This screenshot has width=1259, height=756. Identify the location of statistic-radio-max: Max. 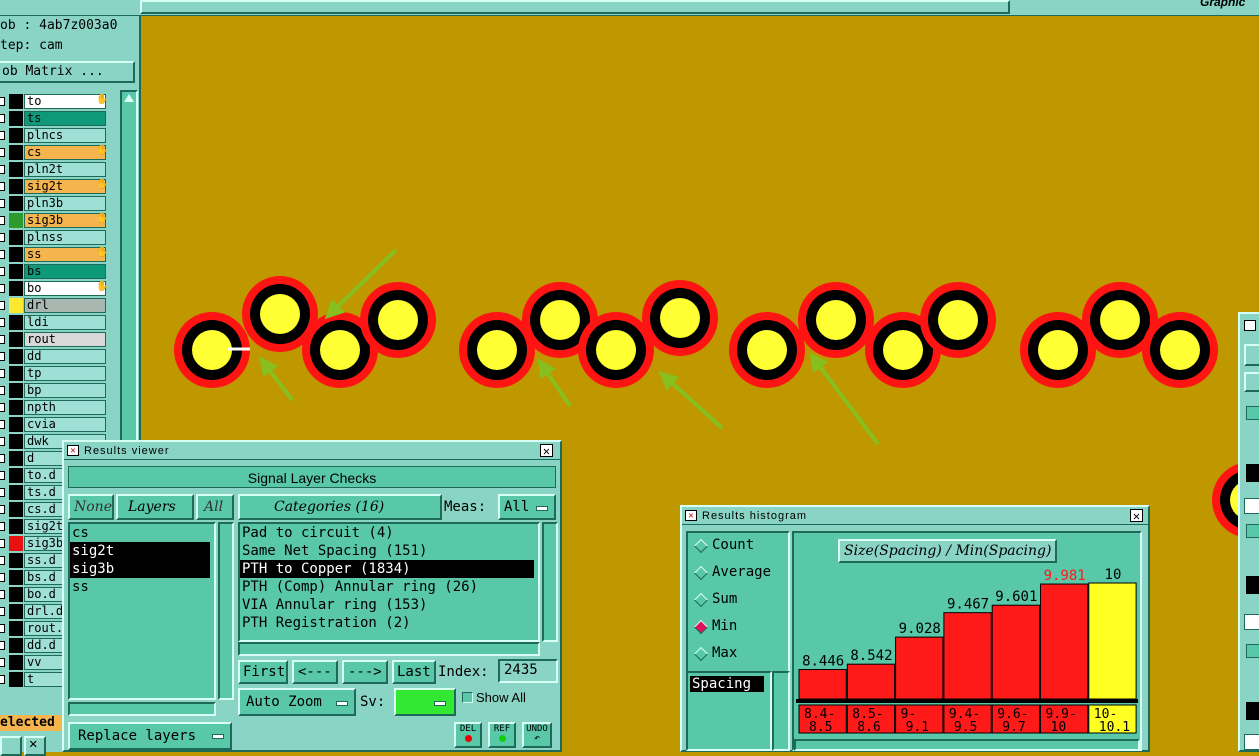
(738, 654).